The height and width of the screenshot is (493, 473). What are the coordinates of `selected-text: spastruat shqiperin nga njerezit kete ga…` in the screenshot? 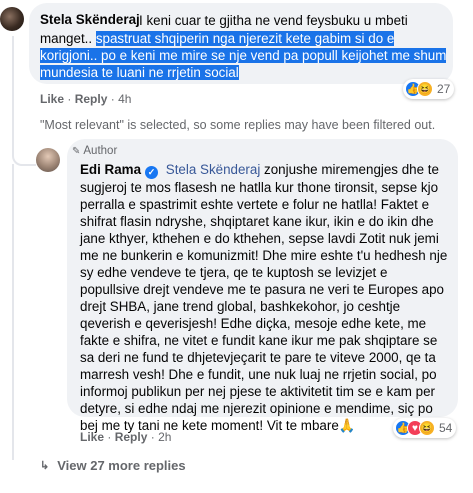 It's located at (245, 38).